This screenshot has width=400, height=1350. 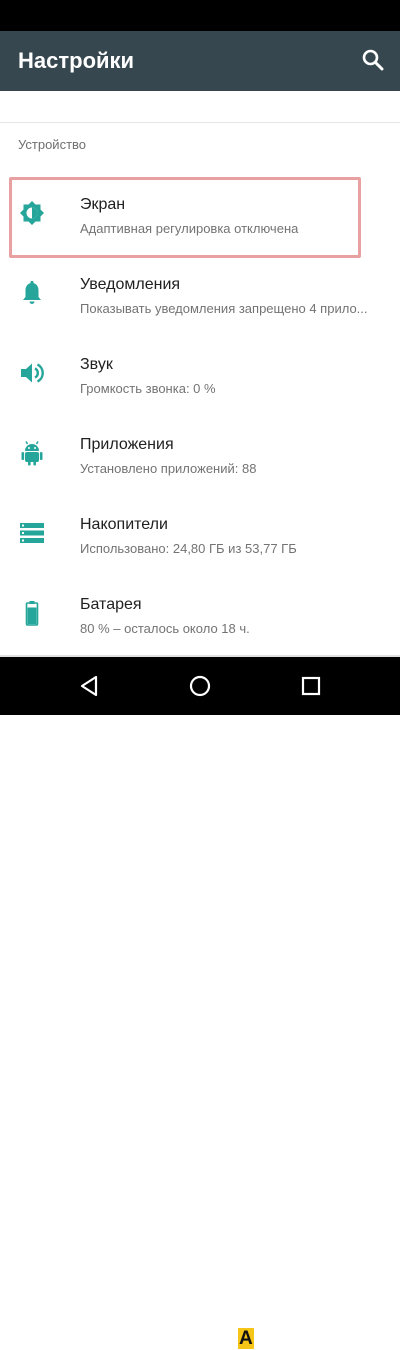 I want to click on divider, so click(x=200, y=122).